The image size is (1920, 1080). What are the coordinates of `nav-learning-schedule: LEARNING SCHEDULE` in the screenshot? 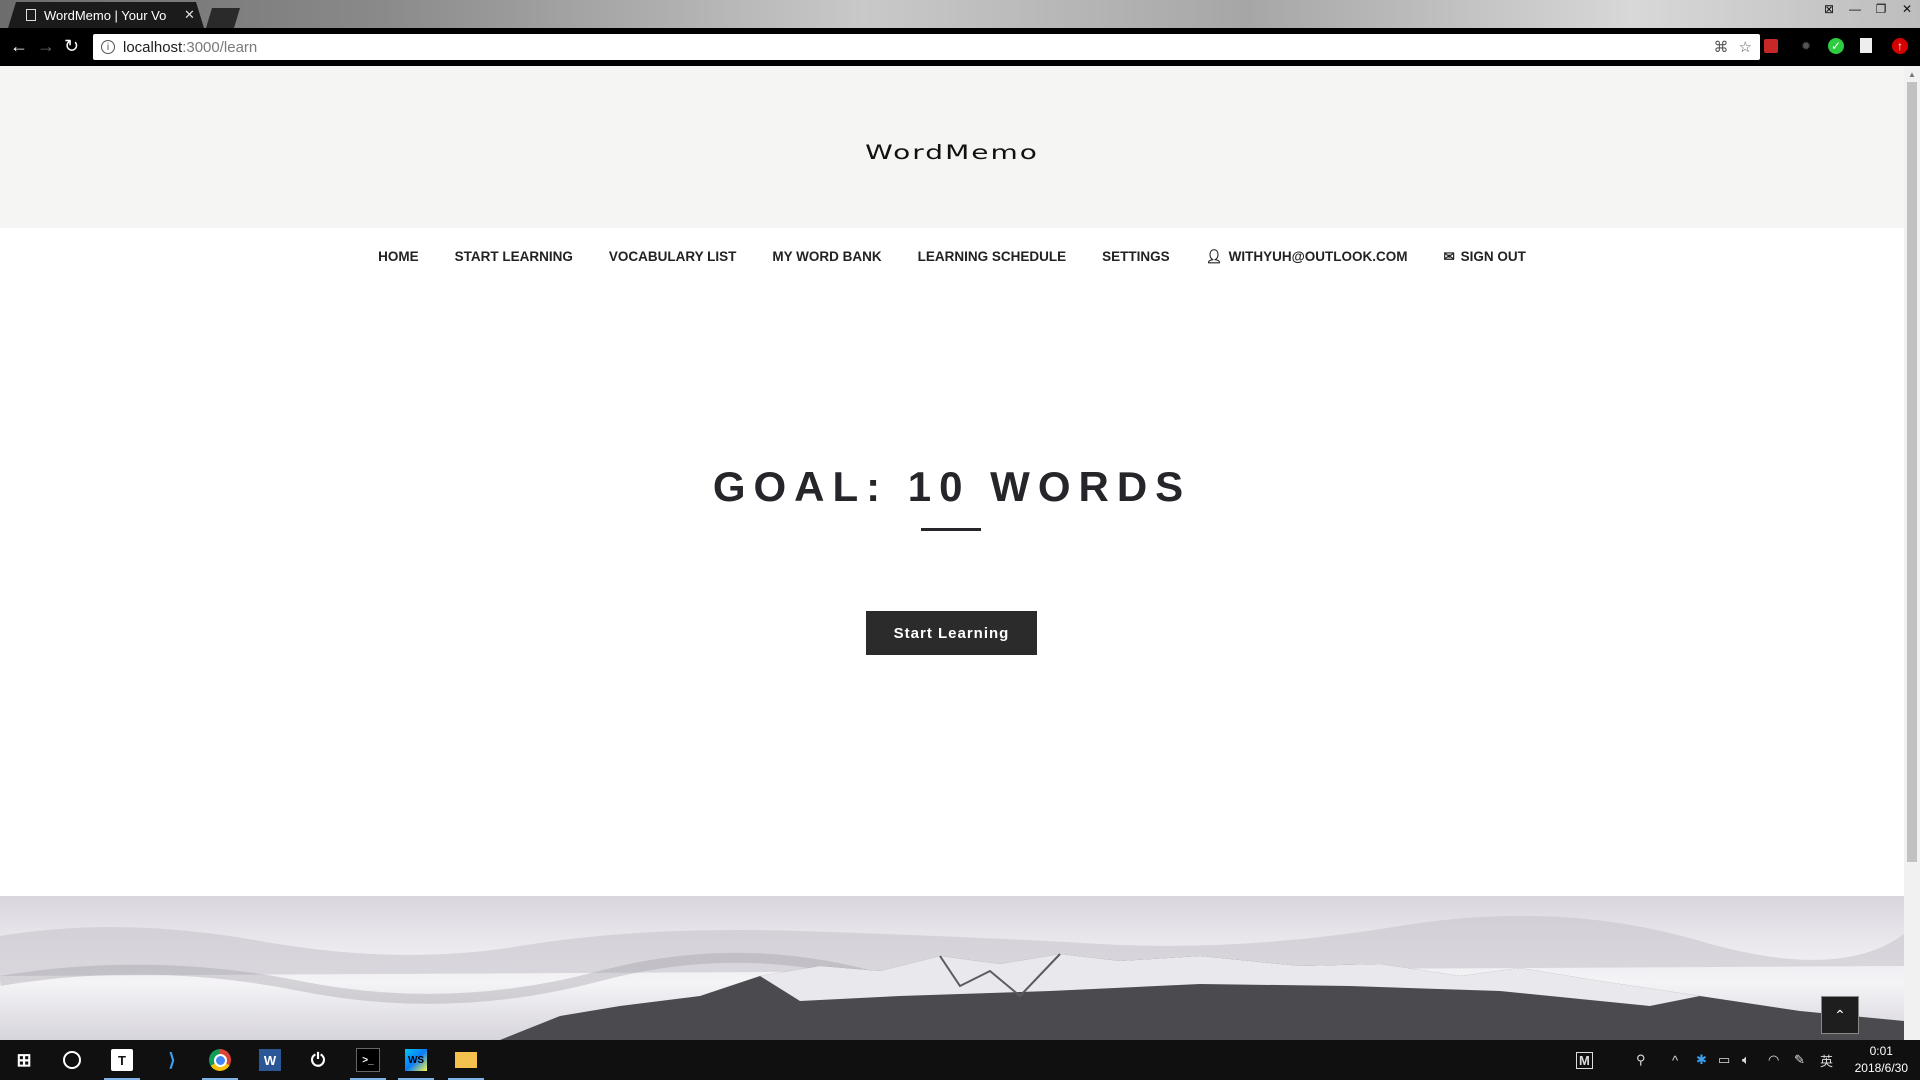 It's located at (992, 257).